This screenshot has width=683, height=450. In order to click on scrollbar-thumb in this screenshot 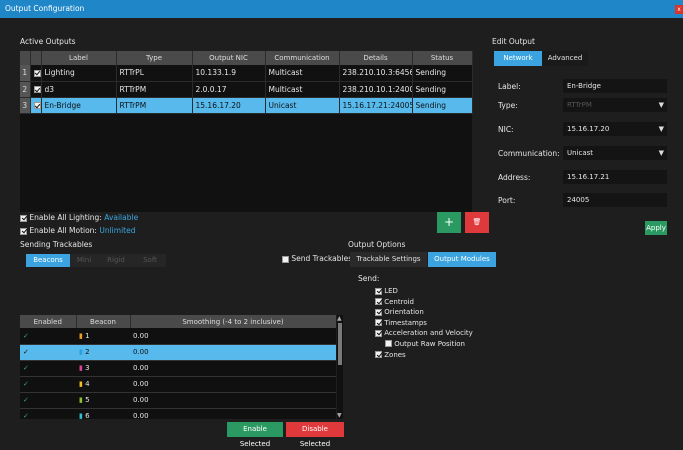, I will do `click(340, 344)`.